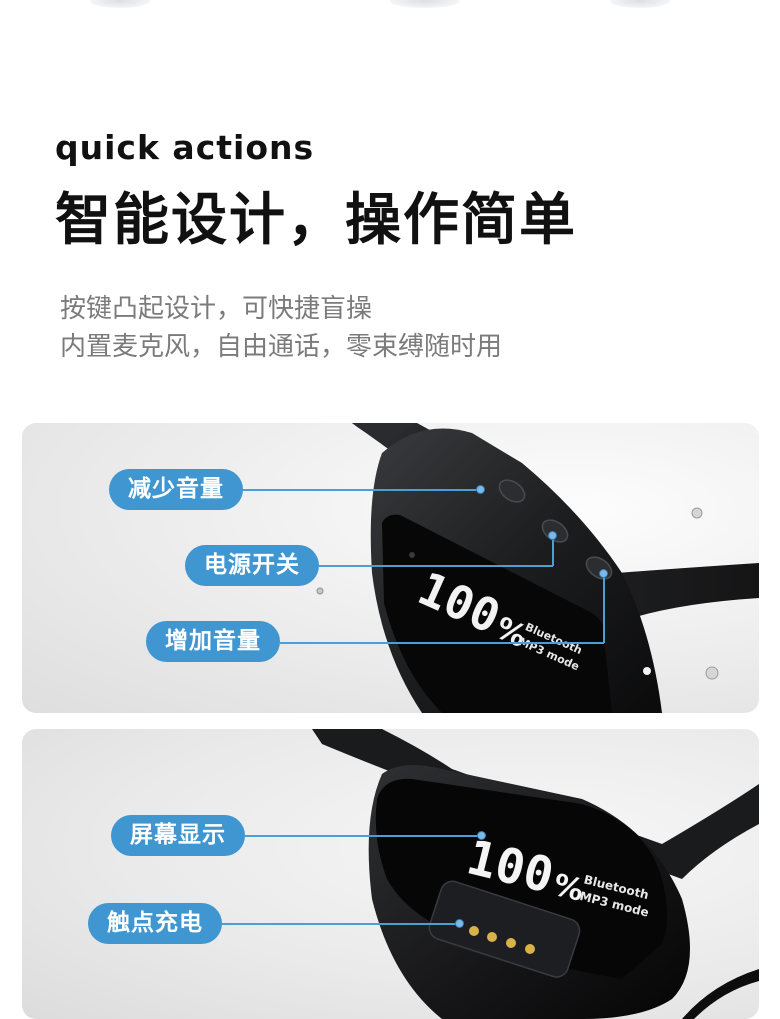 The height and width of the screenshot is (1019, 780). I want to click on volume-up-leader-vertical, so click(604, 609).